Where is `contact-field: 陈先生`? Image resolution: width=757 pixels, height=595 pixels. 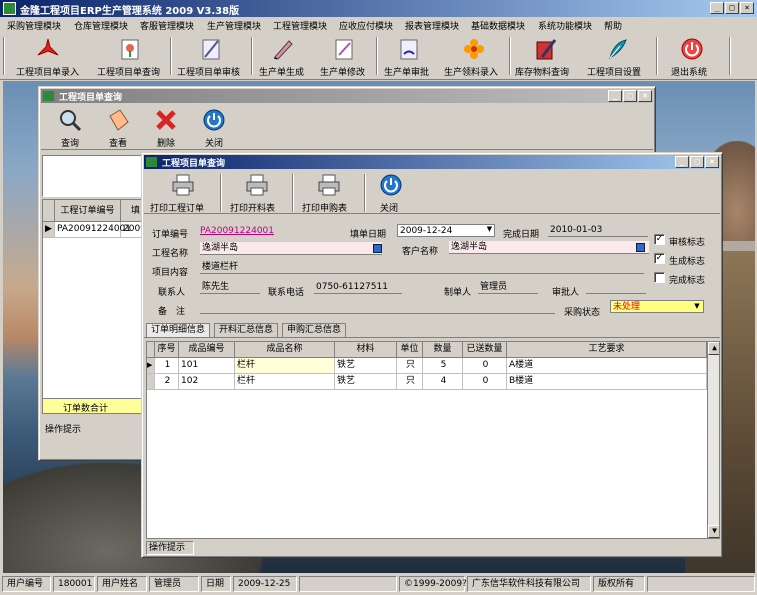
contact-field: 陈先生 is located at coordinates (230, 287).